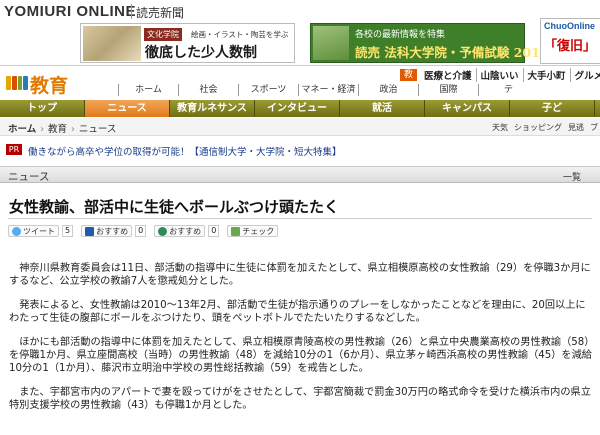  I want to click on divider, so click(300, 218).